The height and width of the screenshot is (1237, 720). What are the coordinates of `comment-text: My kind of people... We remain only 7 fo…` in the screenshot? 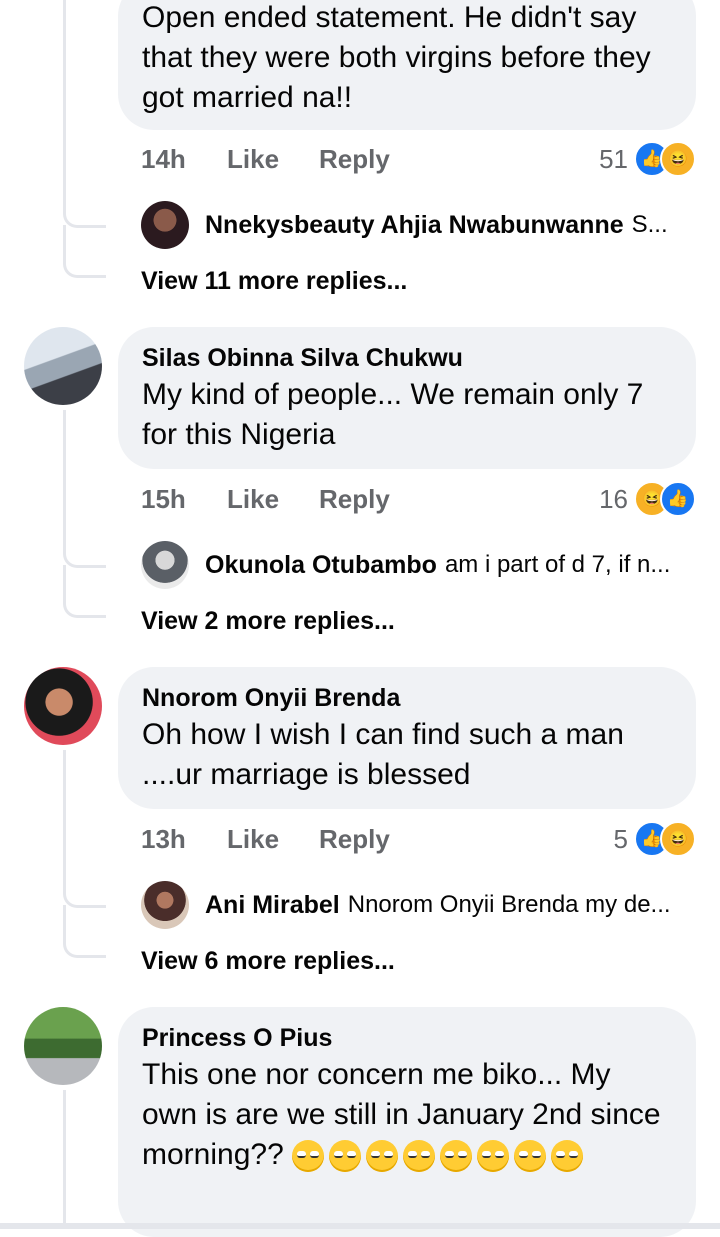 It's located at (393, 414).